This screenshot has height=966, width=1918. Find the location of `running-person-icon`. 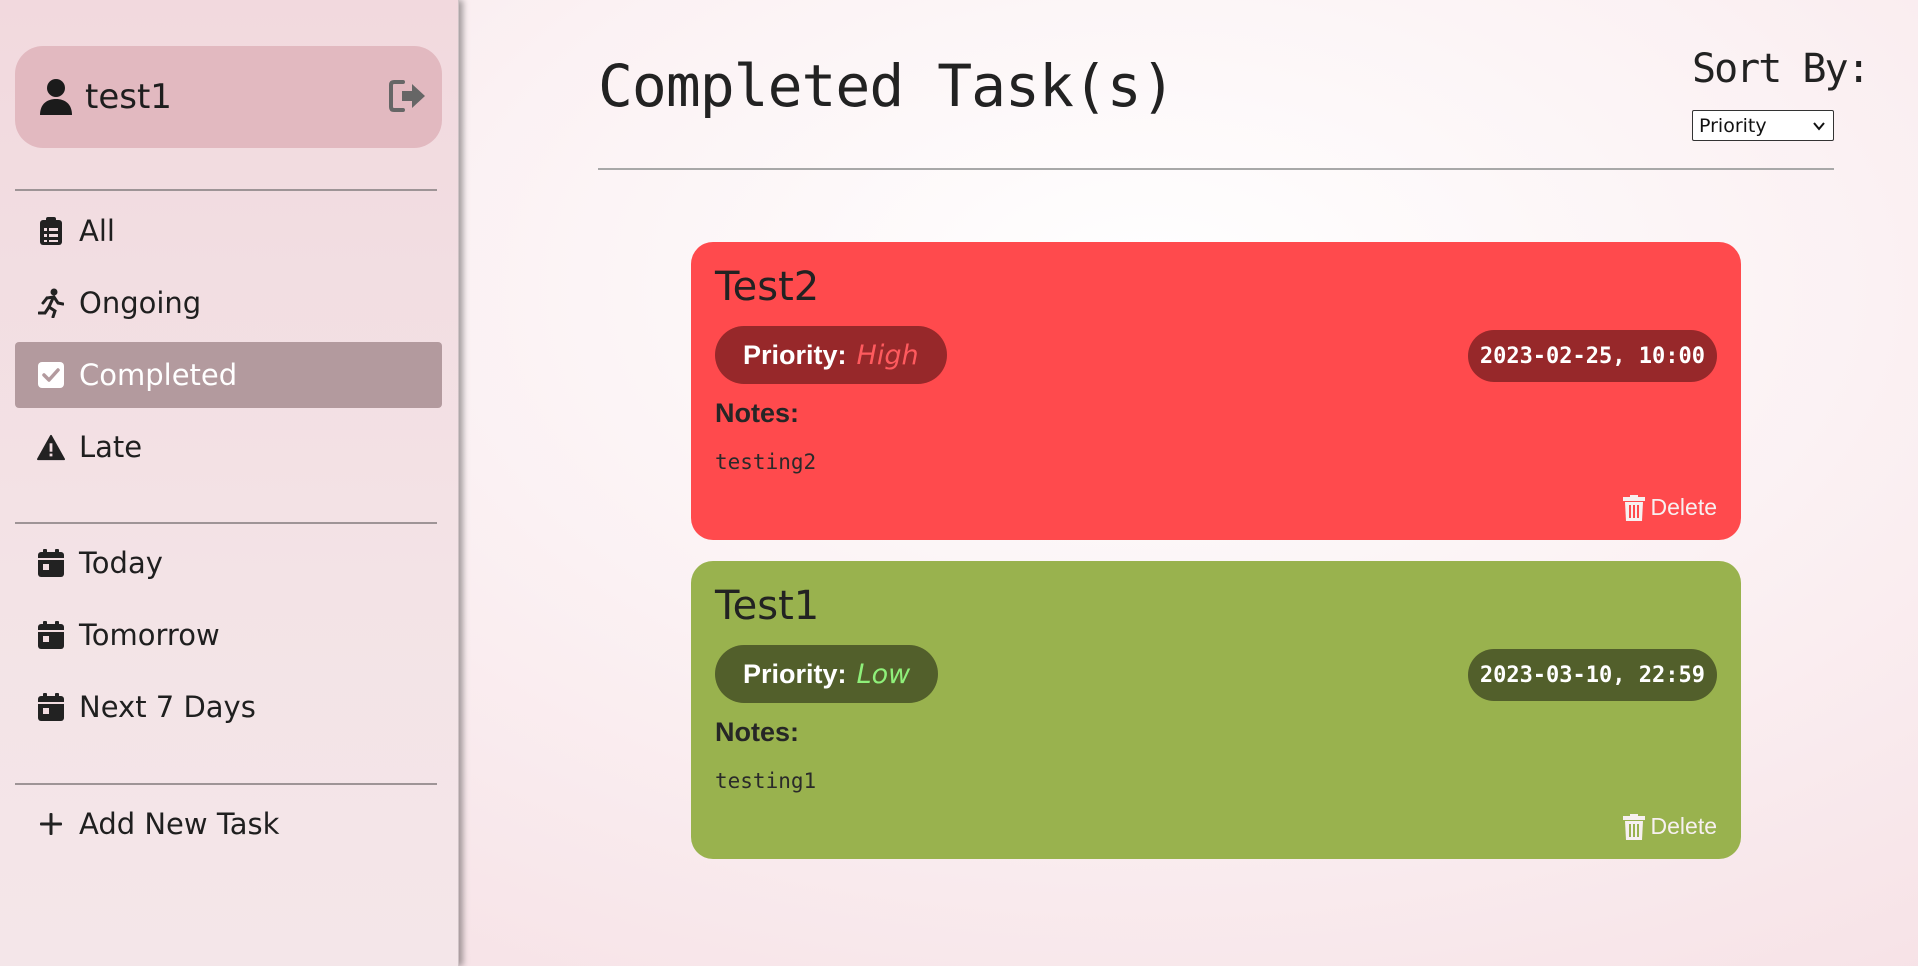

running-person-icon is located at coordinates (51, 303).